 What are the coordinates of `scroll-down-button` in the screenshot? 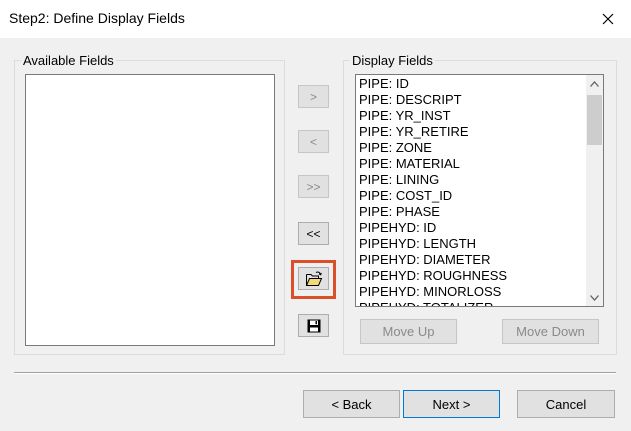 It's located at (594, 297).